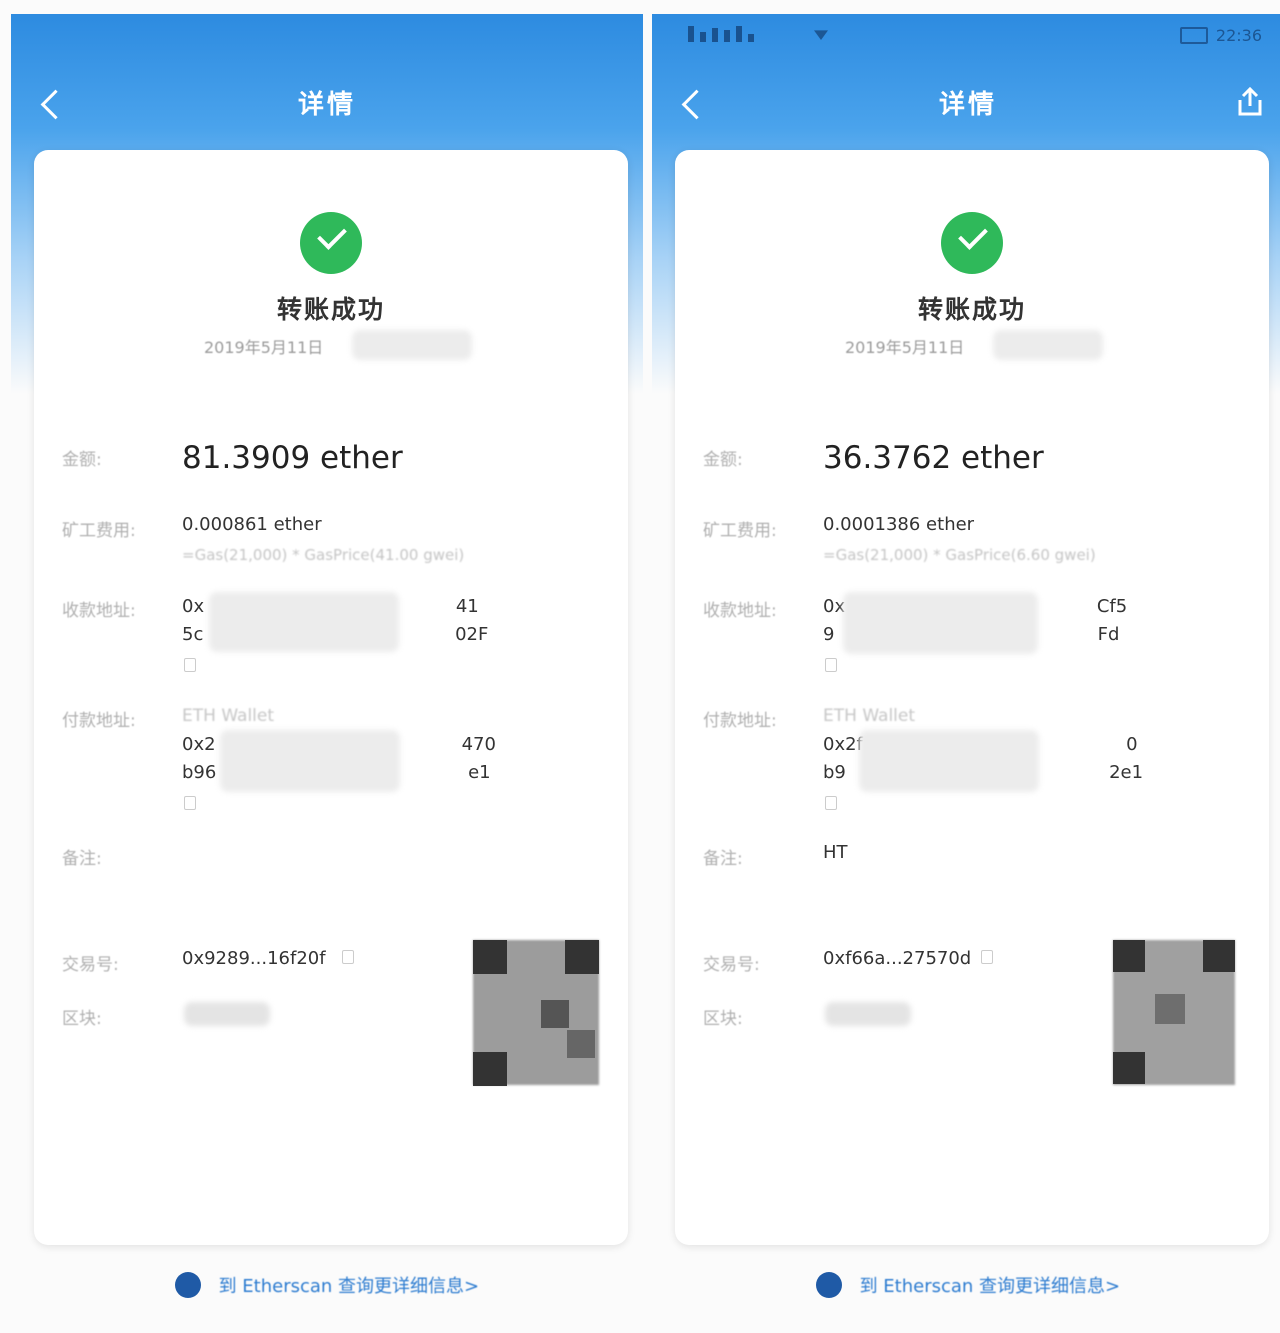 This screenshot has width=1280, height=1333. I want to click on fee-value: 0.000861 ether, so click(252, 524).